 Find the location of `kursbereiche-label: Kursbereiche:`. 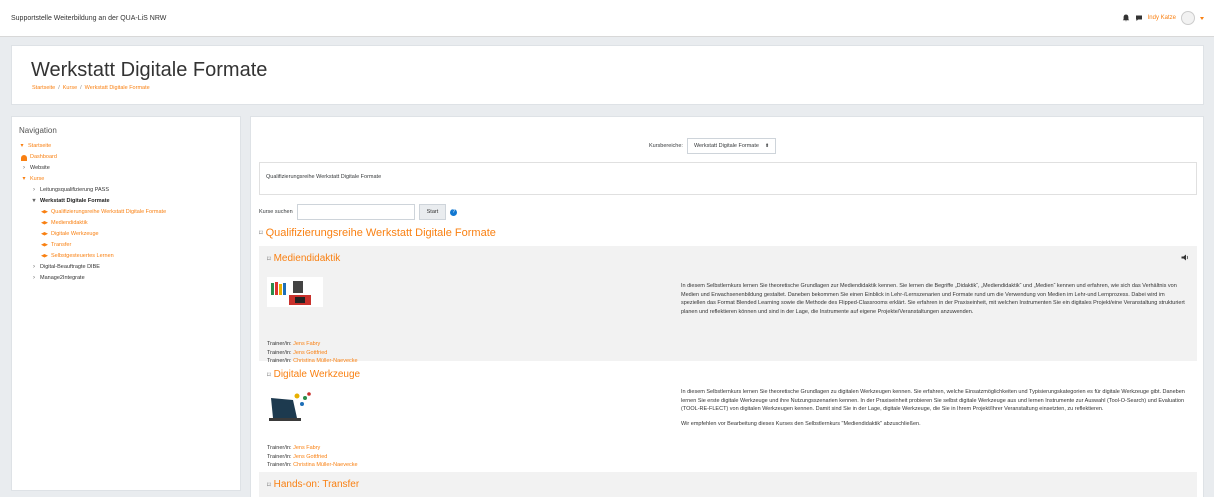

kursbereiche-label: Kursbereiche: is located at coordinates (666, 146).